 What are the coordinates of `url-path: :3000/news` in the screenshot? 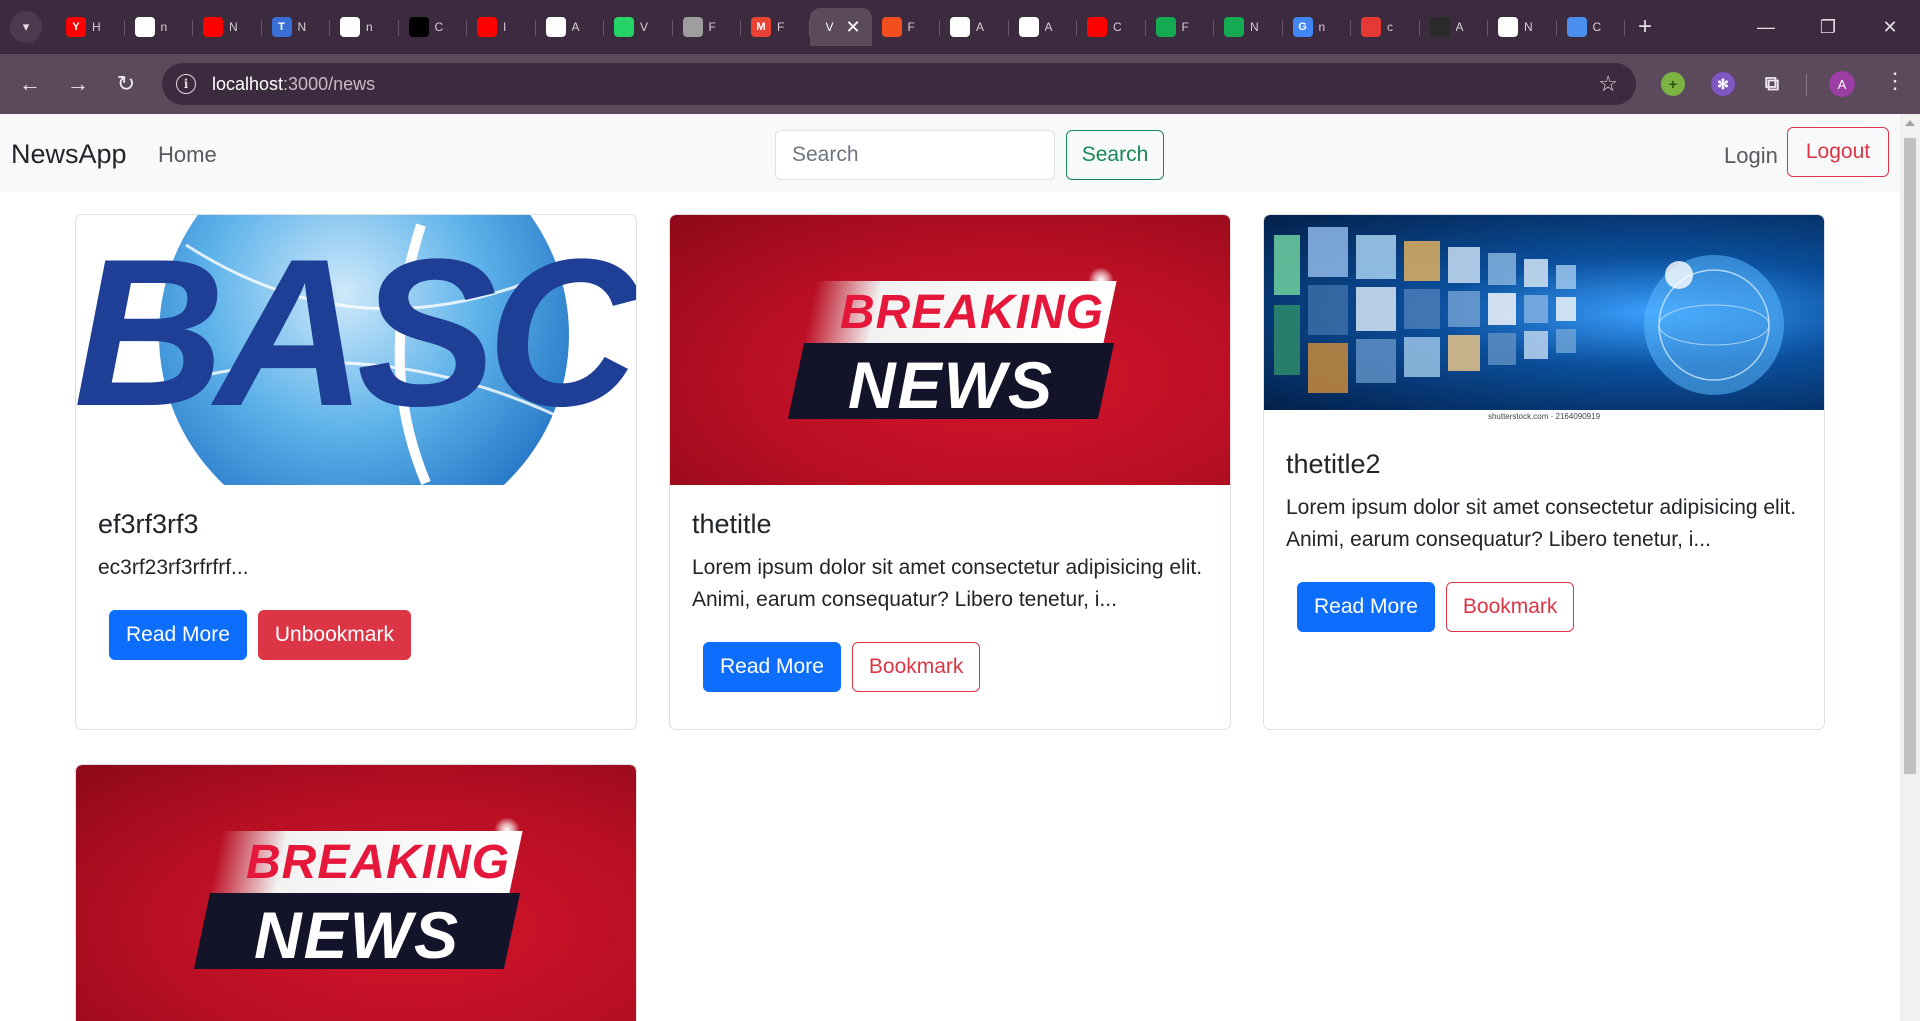 It's located at (329, 84).